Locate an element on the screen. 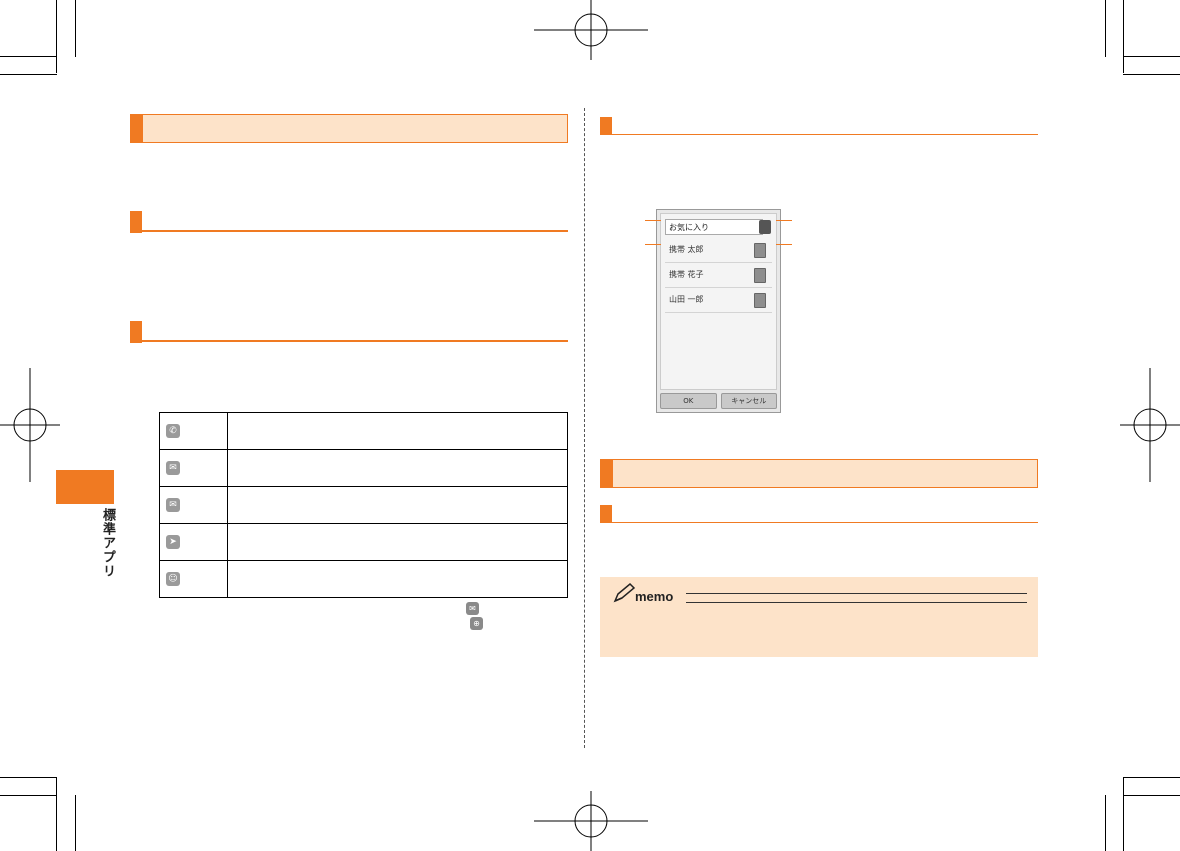 The image size is (1180, 851). contact-name: 携帯 花子 is located at coordinates (686, 274).